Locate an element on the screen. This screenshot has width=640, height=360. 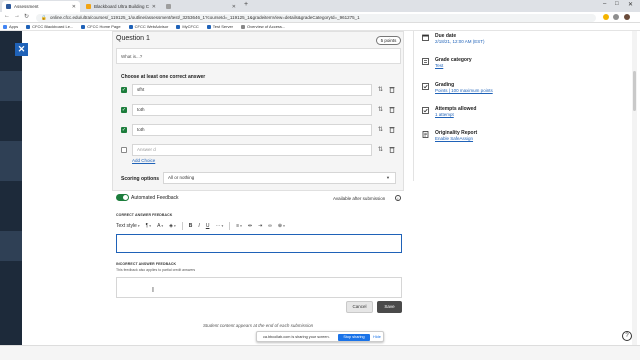
points-badge: 5 points is located at coordinates (388, 40).